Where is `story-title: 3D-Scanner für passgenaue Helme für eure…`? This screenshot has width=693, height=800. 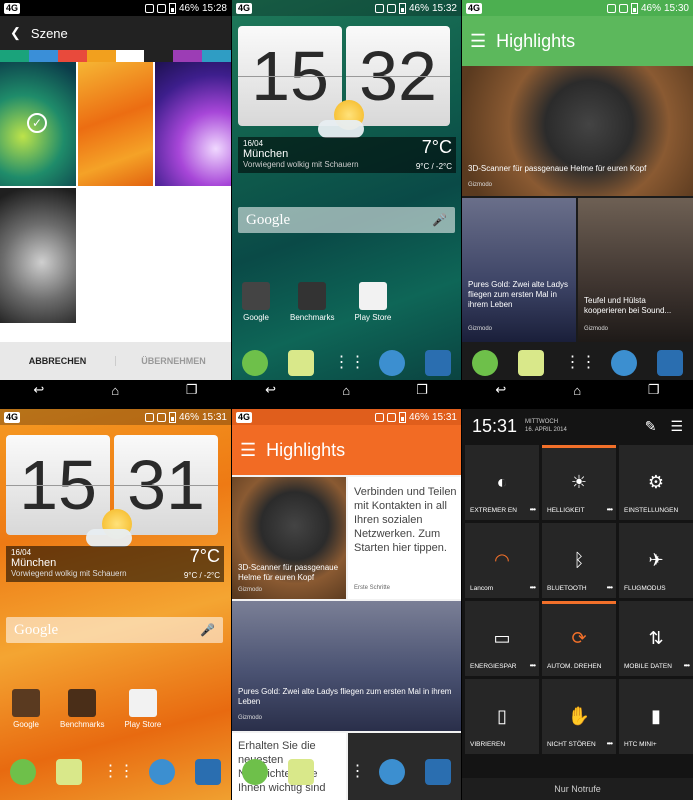
story-title: 3D-Scanner für passgenaue Helme für eure… is located at coordinates (557, 168).